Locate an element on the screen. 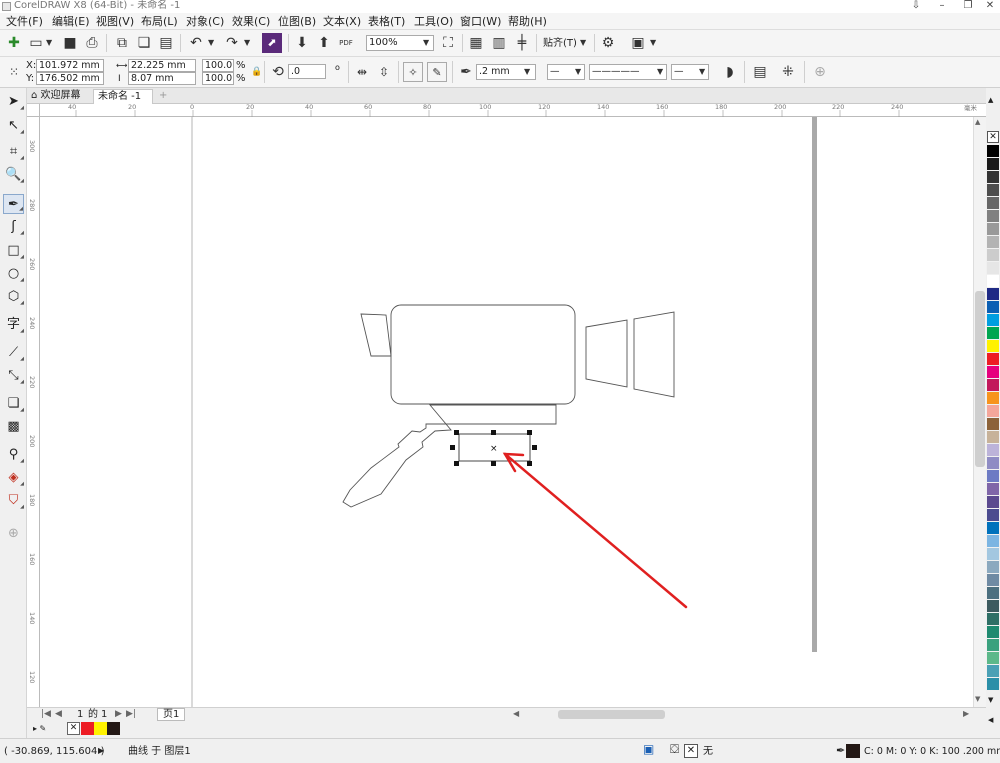  start-arrow-dropdown-icon: ▼ is located at coordinates (578, 72).